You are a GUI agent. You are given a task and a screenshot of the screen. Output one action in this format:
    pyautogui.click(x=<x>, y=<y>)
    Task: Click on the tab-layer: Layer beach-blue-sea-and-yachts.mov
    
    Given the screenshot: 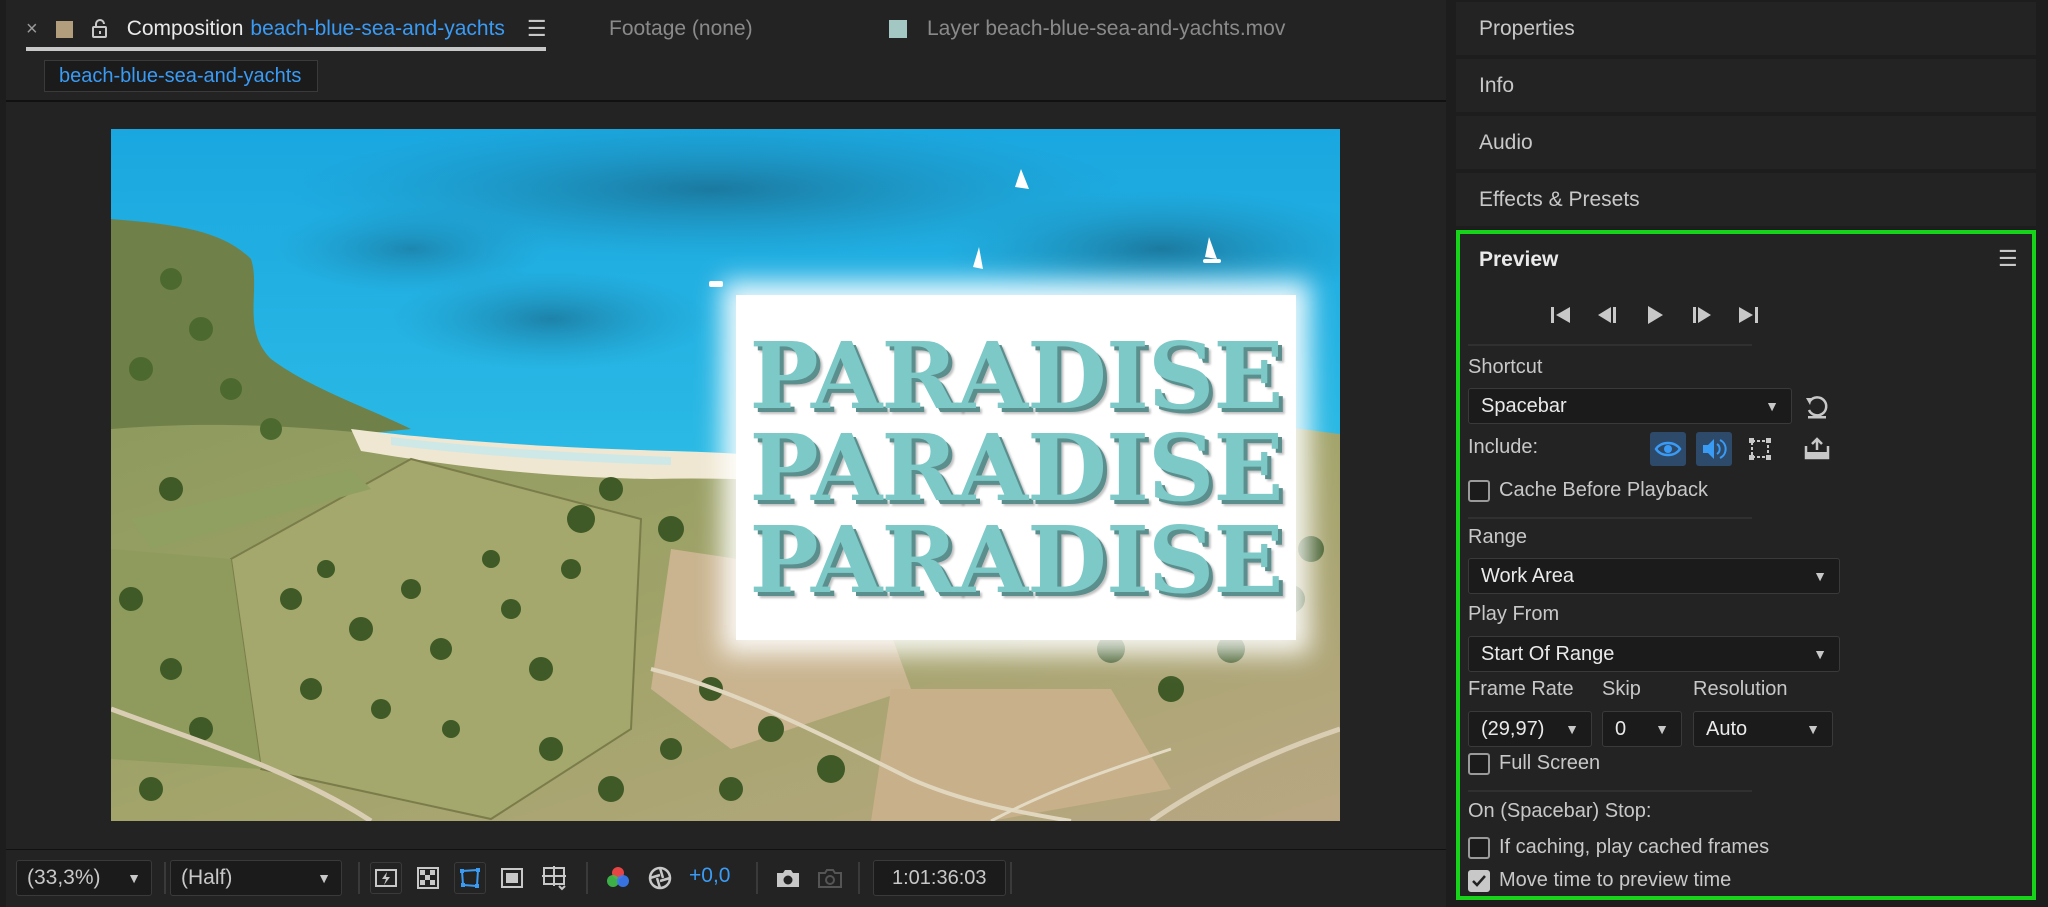 What is the action you would take?
    pyautogui.click(x=1087, y=29)
    